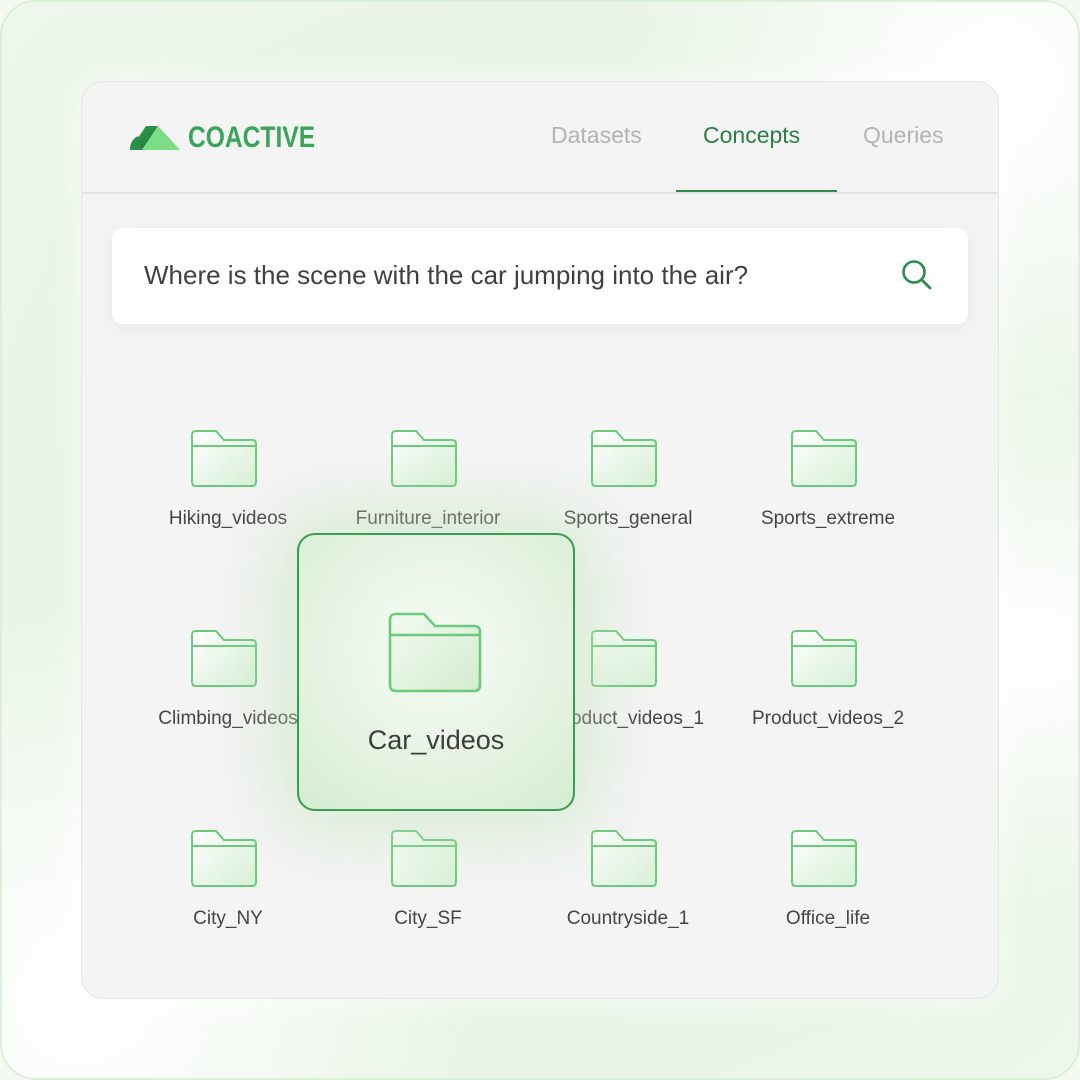 Image resolution: width=1080 pixels, height=1080 pixels. Describe the element at coordinates (628, 518) in the screenshot. I see `folder-label: Sports_general` at that location.